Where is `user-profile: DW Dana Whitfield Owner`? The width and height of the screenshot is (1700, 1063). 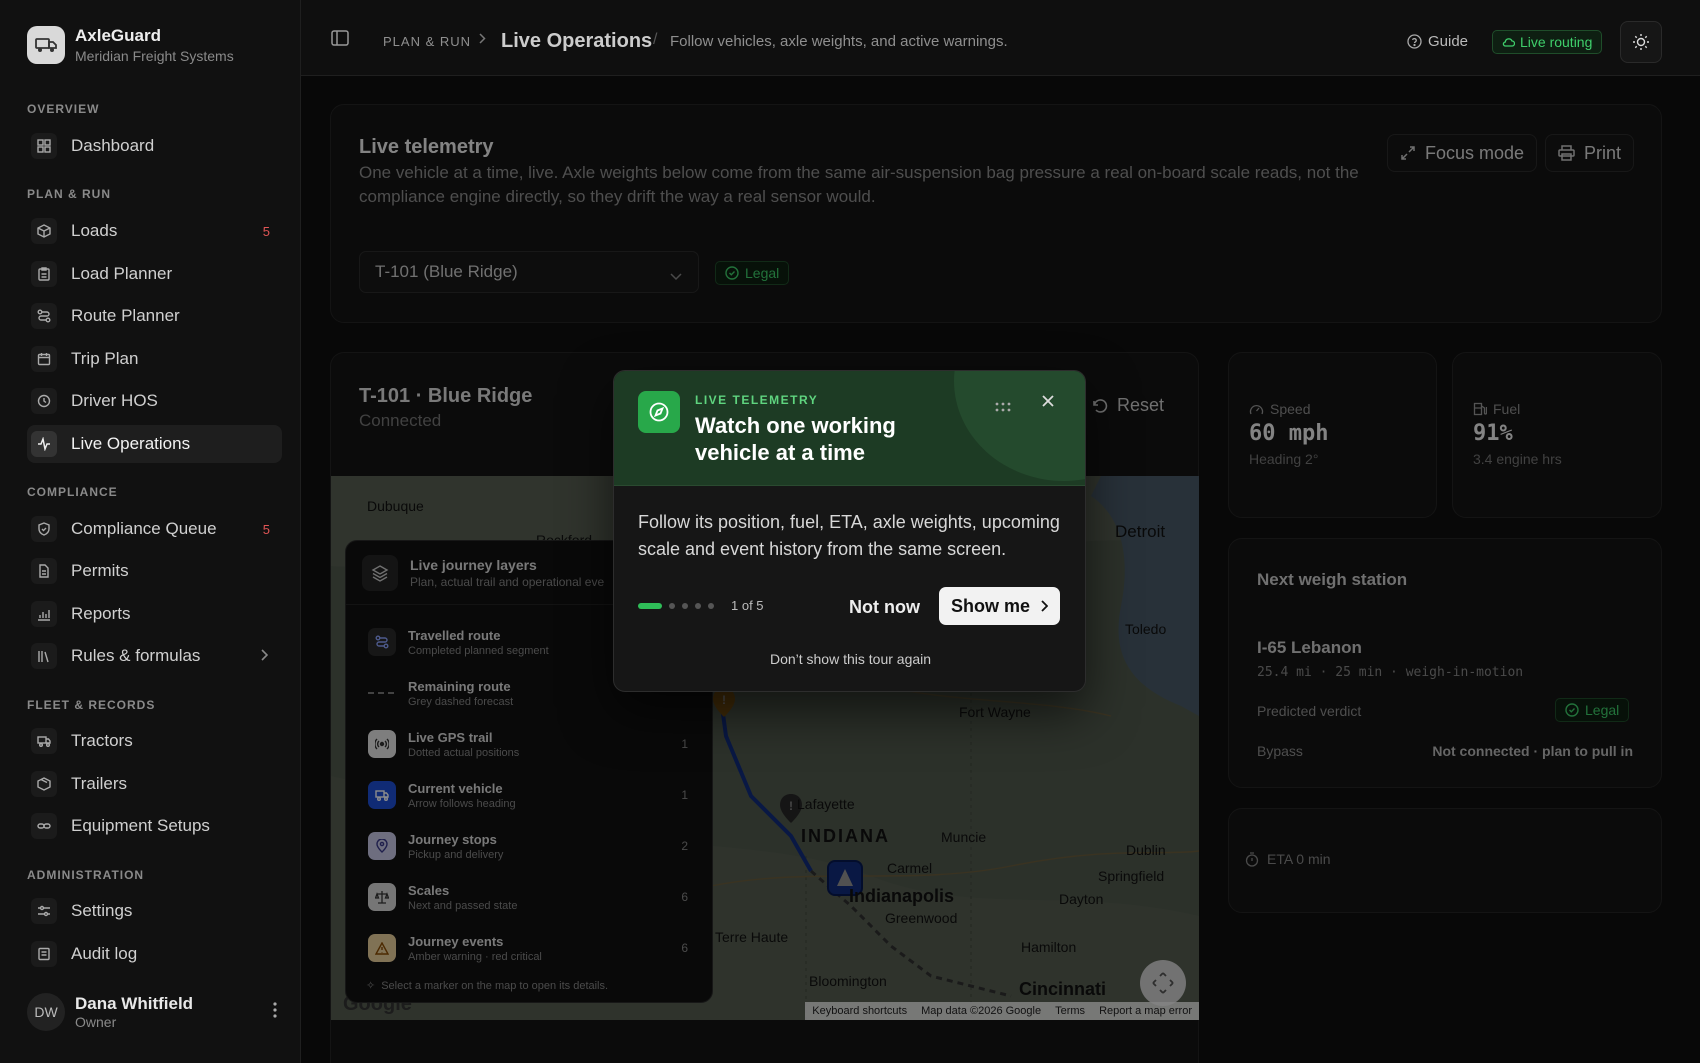 user-profile: DW Dana Whitfield Owner is located at coordinates (152, 1012).